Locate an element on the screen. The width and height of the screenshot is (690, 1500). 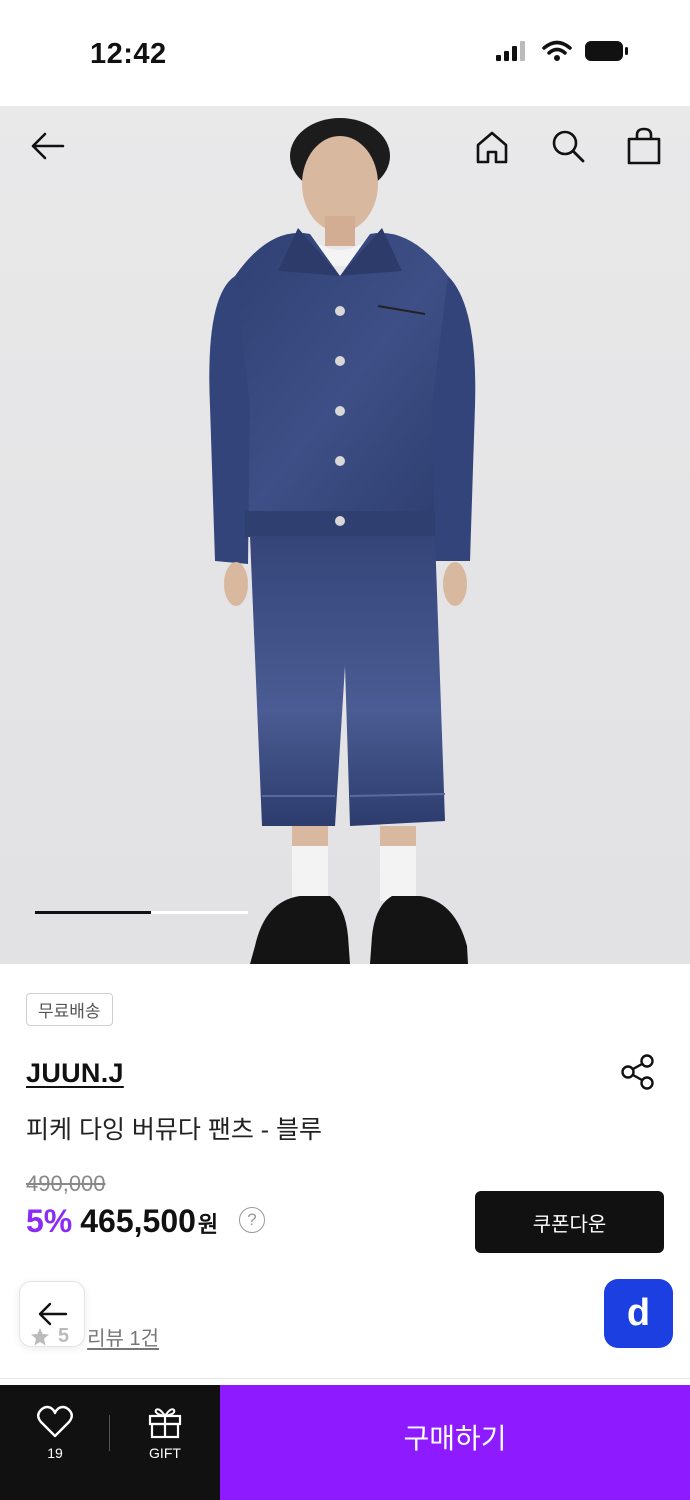
status-bar: 12:42 is located at coordinates (345, 53).